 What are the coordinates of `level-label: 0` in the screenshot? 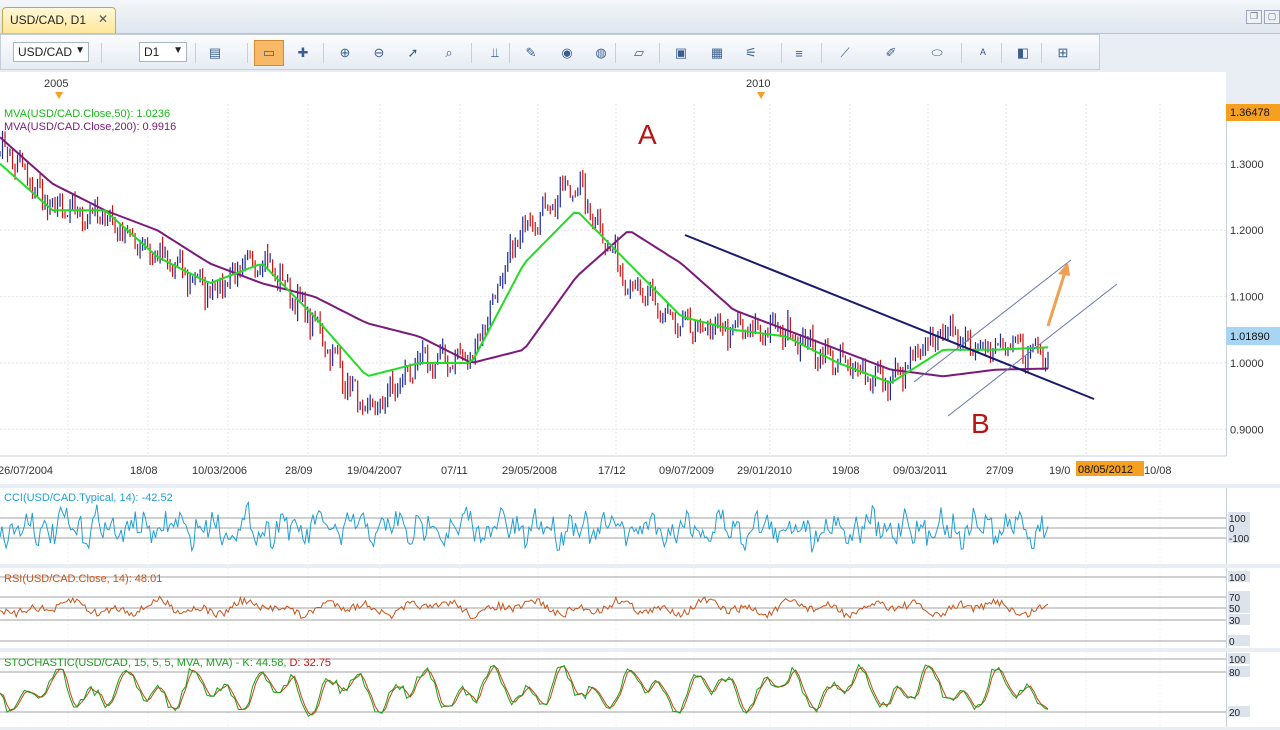 It's located at (1232, 642).